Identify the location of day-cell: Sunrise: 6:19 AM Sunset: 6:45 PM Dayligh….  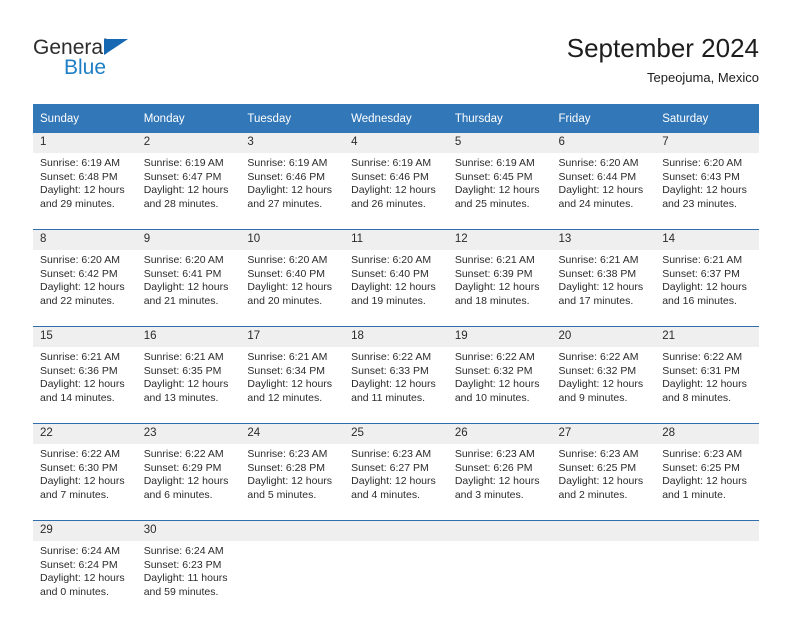
(499, 191).